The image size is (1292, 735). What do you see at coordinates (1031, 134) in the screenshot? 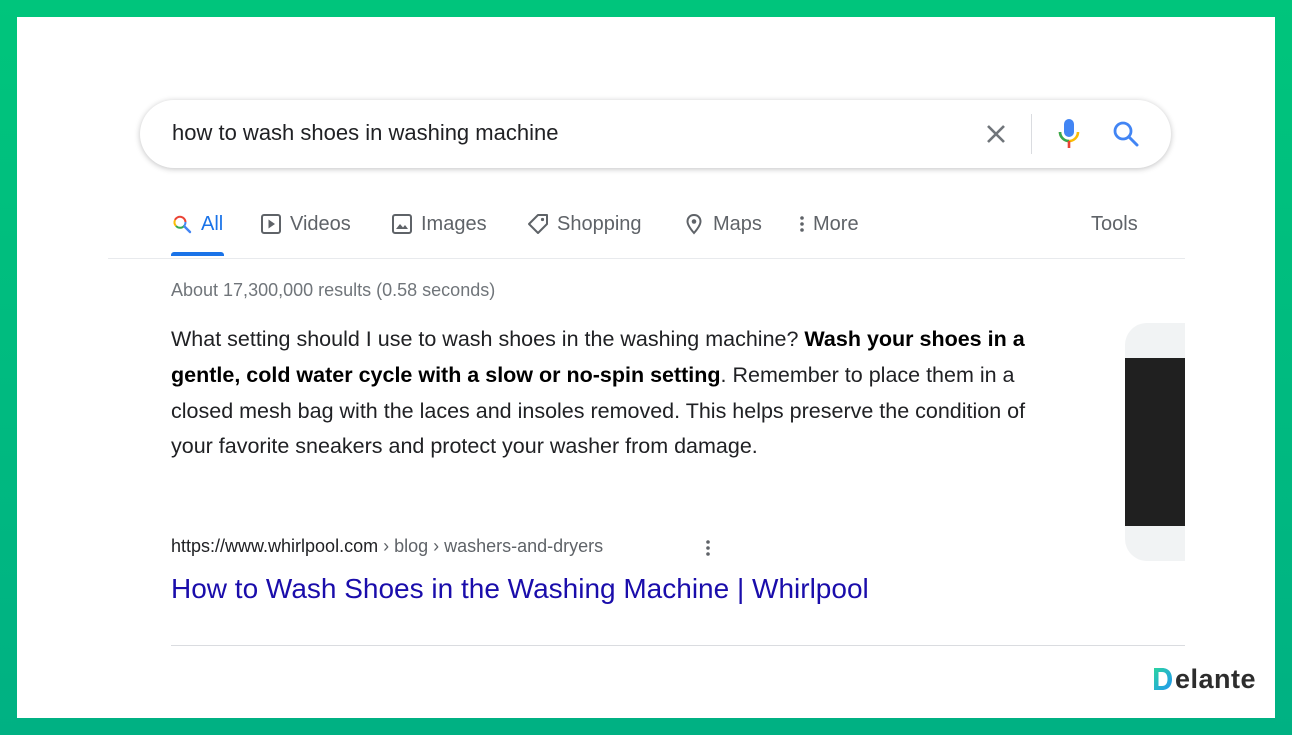
I see `search-box-divider` at bounding box center [1031, 134].